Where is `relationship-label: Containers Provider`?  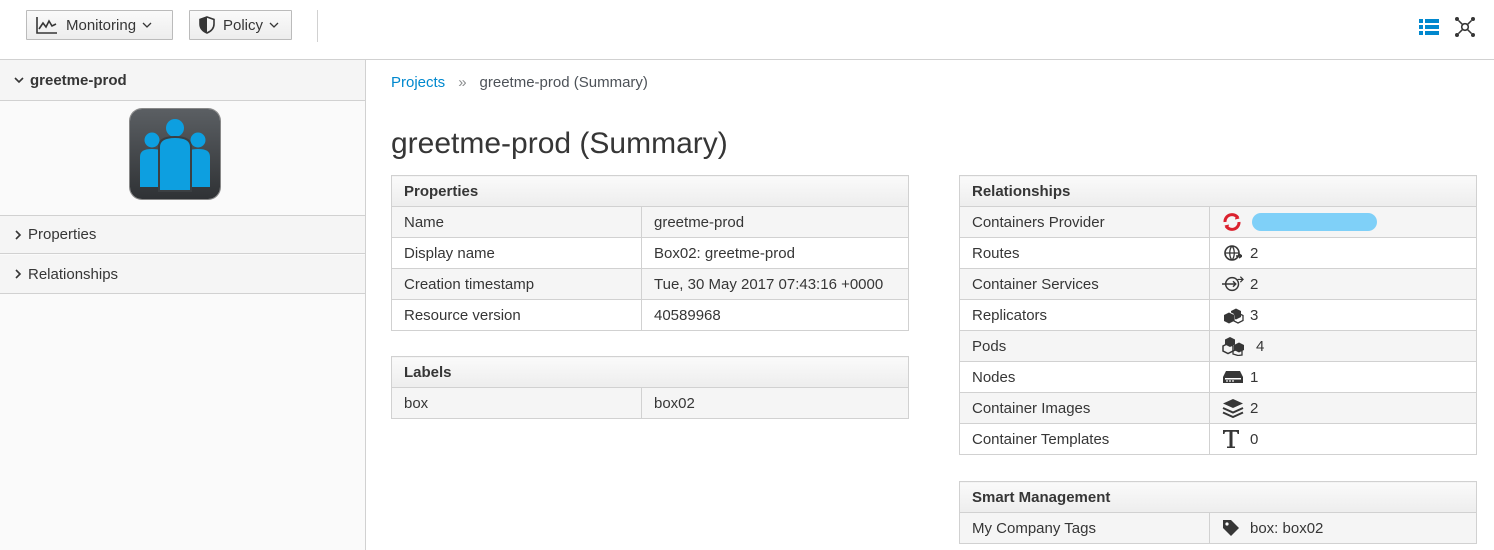 relationship-label: Containers Provider is located at coordinates (1084, 222).